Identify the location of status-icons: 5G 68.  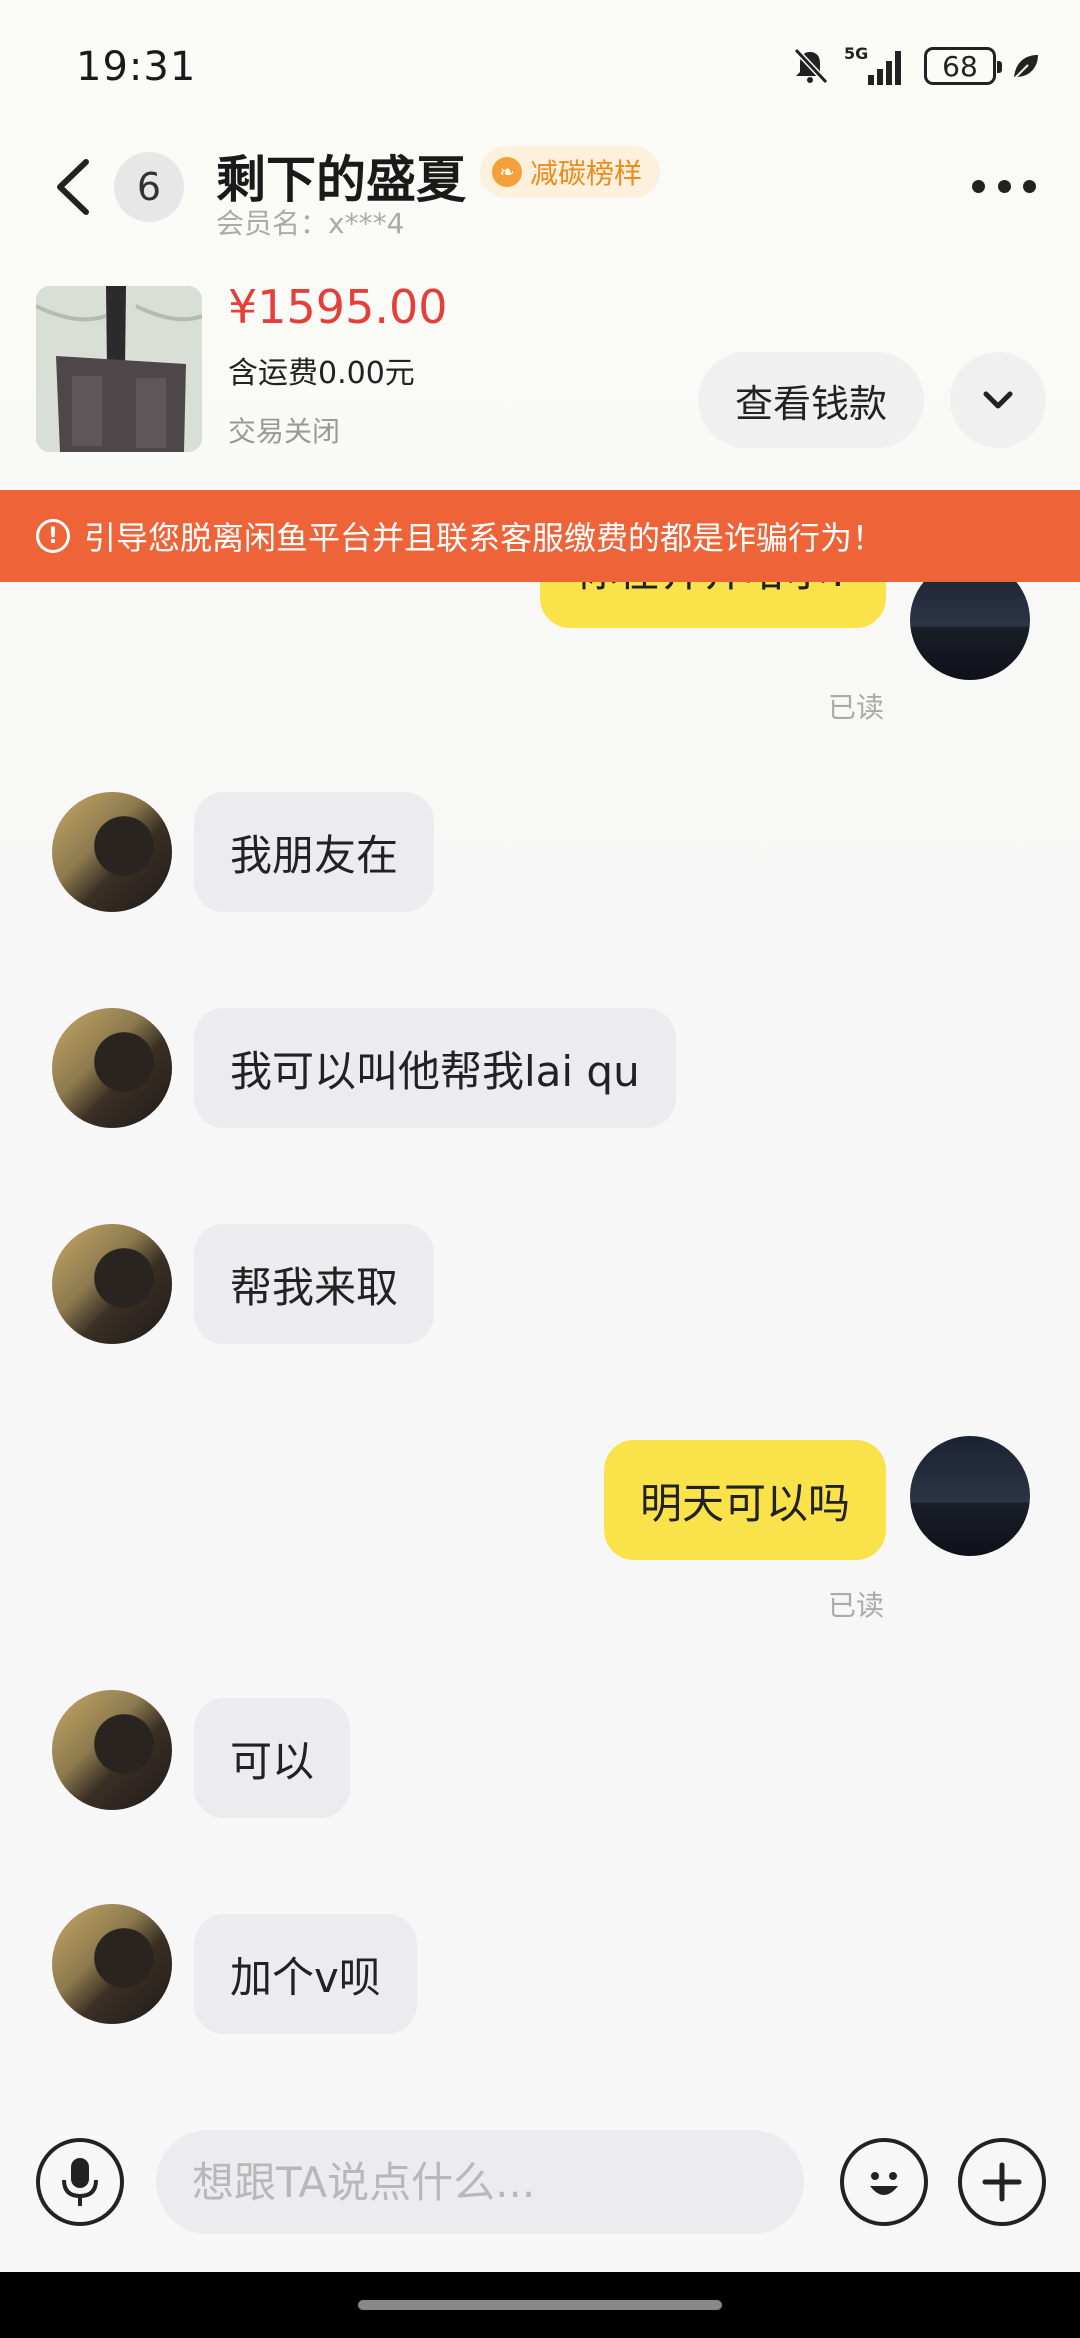
(915, 66).